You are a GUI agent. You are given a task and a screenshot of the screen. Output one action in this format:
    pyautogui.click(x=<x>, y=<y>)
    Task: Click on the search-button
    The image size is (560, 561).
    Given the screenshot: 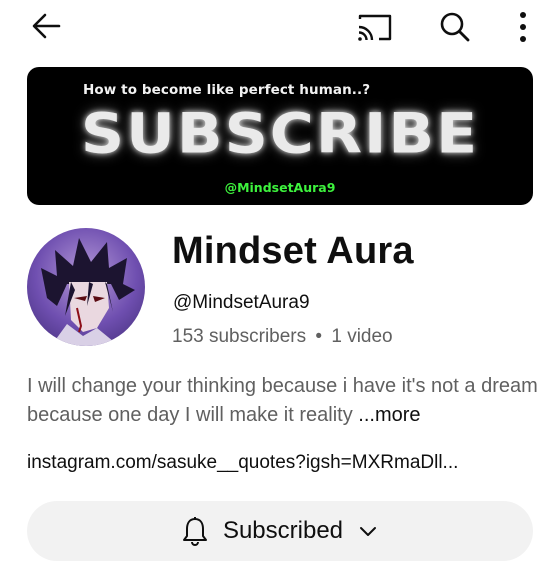 What is the action you would take?
    pyautogui.click(x=455, y=27)
    